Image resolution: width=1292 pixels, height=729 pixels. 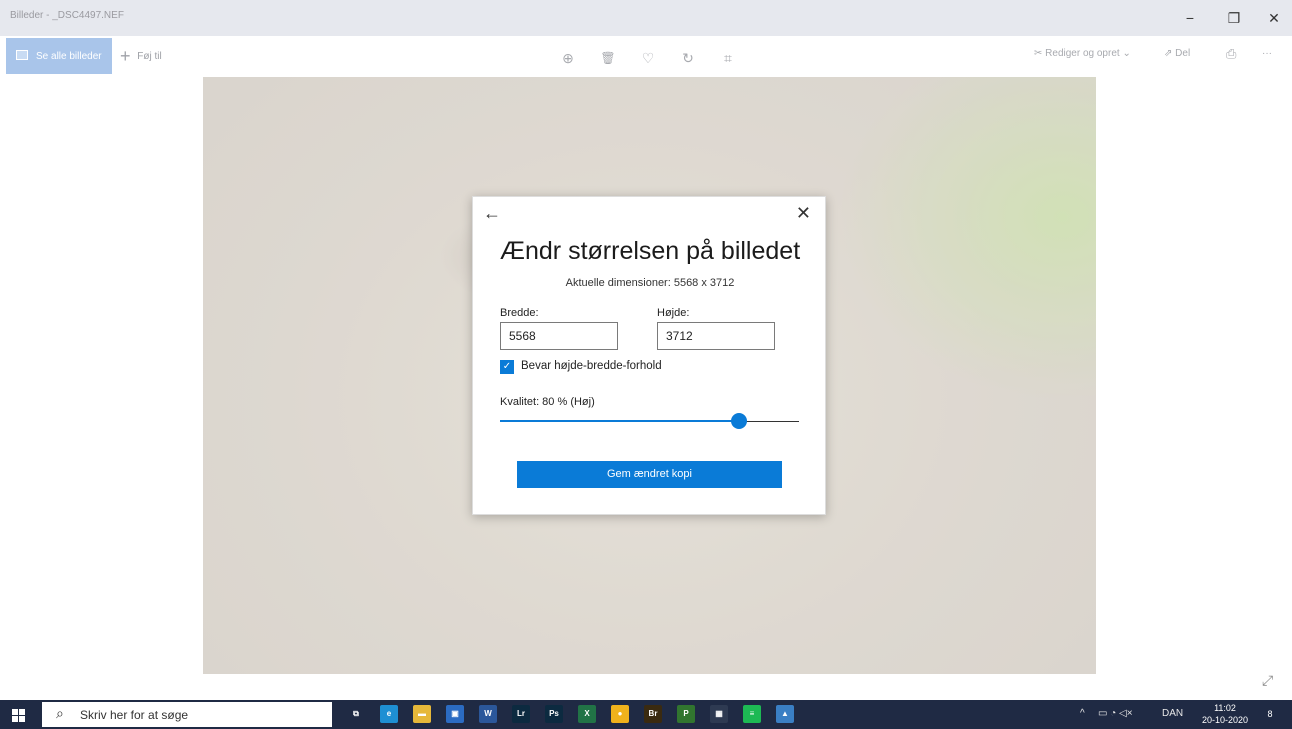 I want to click on tray-chevron-icon: ^, so click(x=1082, y=713).